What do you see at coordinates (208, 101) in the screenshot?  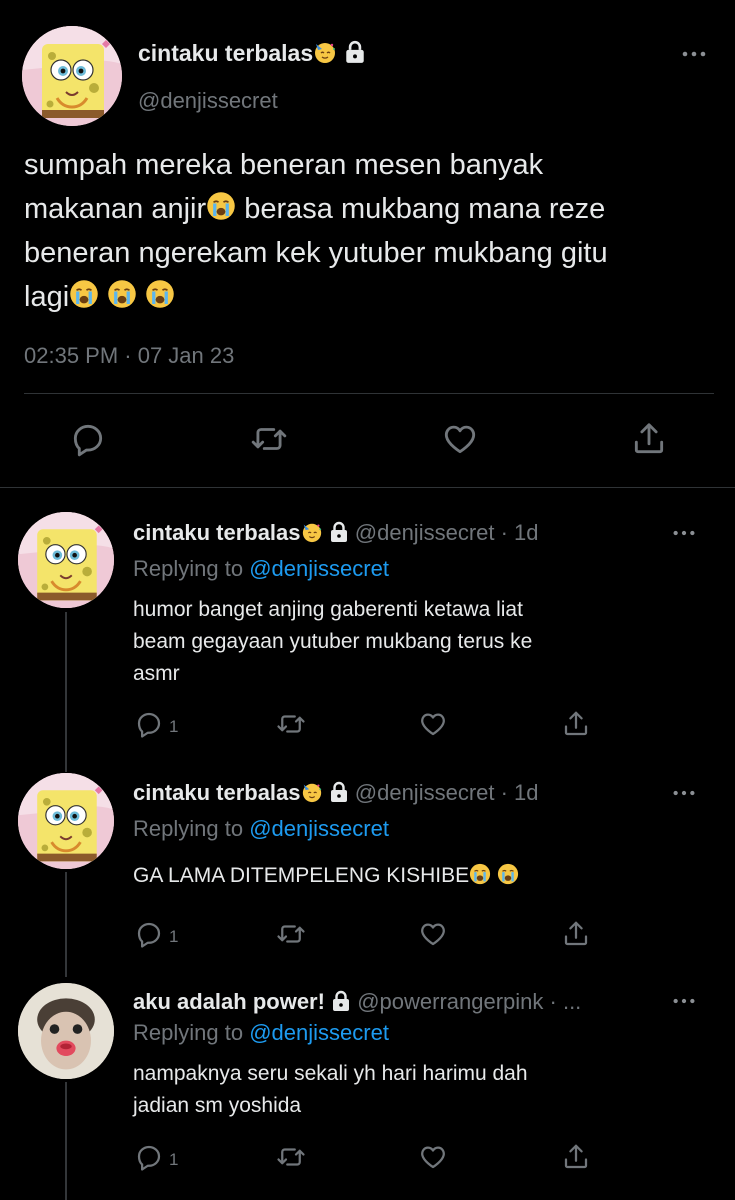 I see `author-handle: @denjissecret` at bounding box center [208, 101].